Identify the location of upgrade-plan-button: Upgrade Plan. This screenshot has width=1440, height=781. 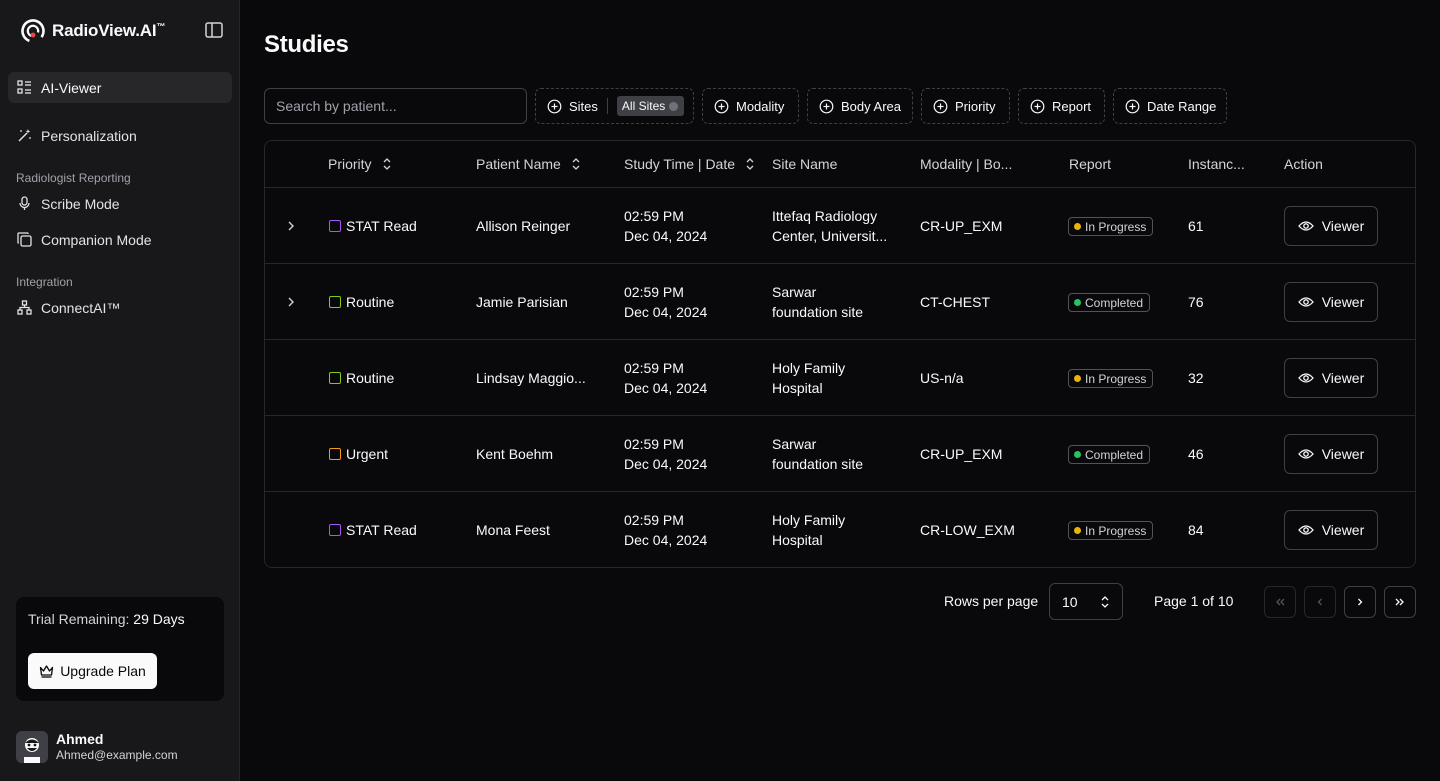
(92, 671).